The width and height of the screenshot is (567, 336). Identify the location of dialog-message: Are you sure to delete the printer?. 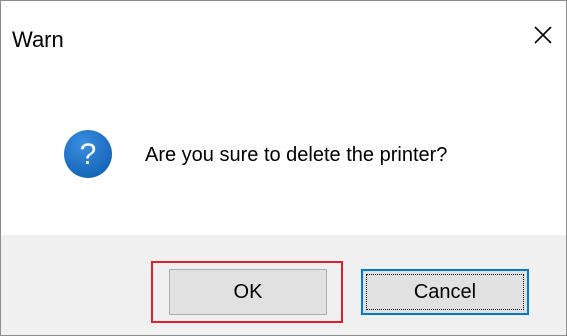
(296, 155).